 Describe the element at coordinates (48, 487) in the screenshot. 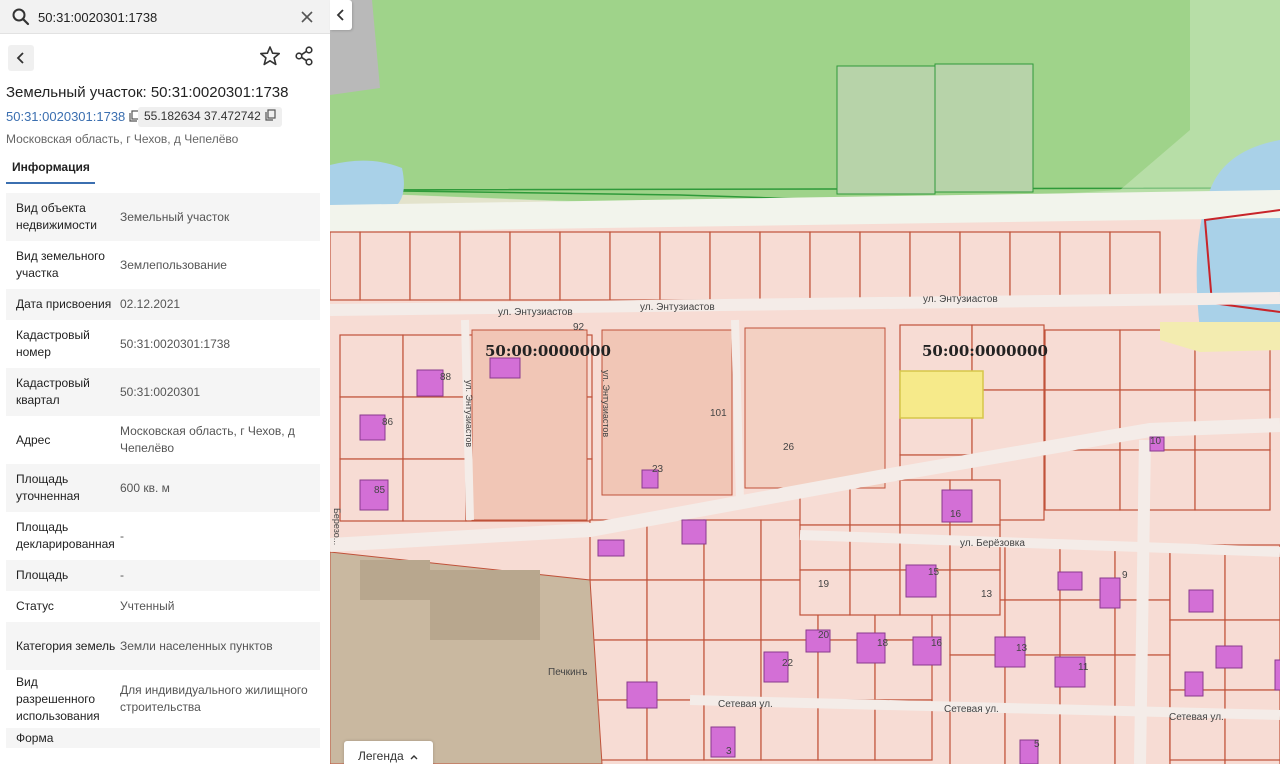

I see `info-row-key: Площадь уточненная` at that location.